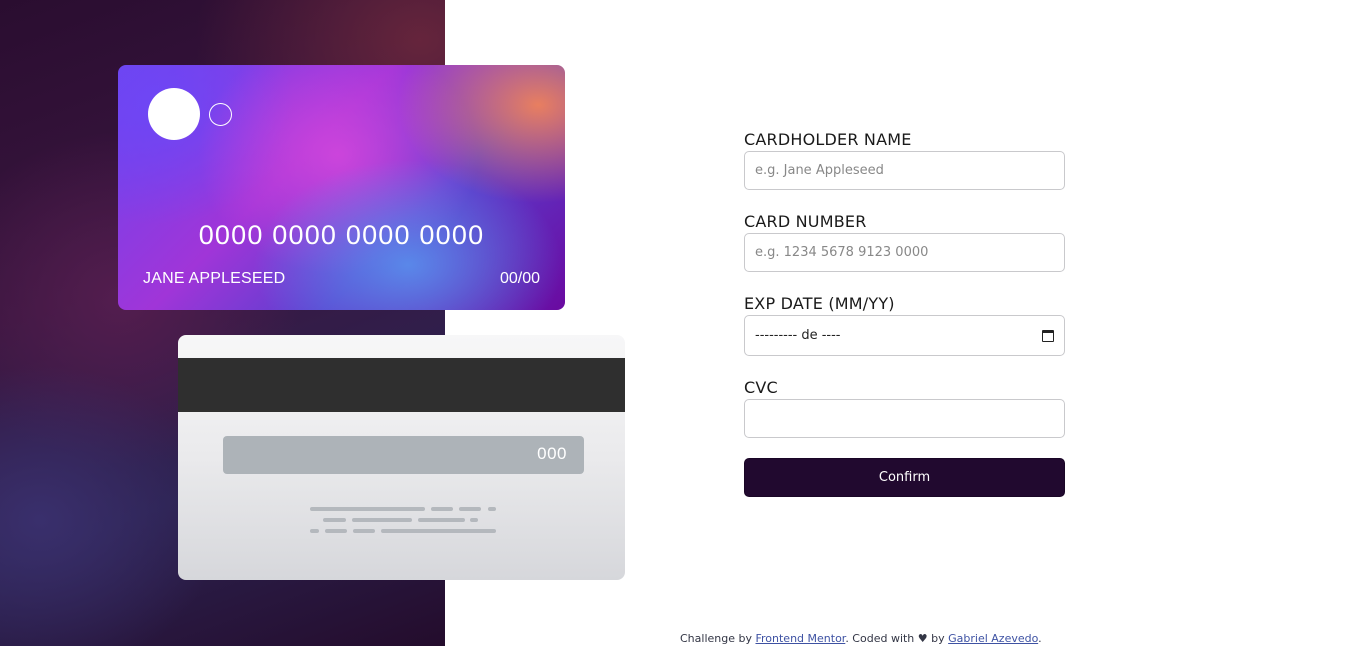 The height and width of the screenshot is (646, 1359). What do you see at coordinates (403, 455) in the screenshot?
I see `signature-strip: 000` at bounding box center [403, 455].